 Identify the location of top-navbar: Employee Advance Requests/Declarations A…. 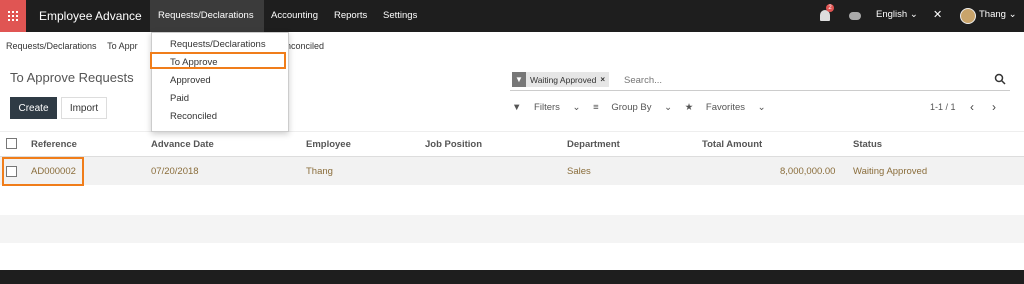
(512, 16).